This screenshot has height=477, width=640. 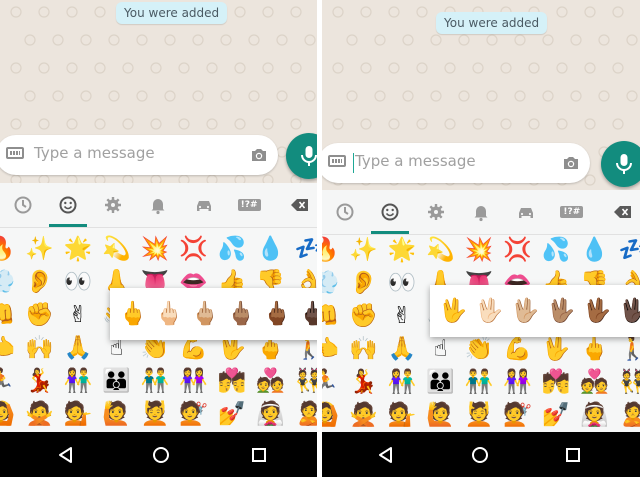 I want to click on emoji-key: 👫, so click(x=78, y=381).